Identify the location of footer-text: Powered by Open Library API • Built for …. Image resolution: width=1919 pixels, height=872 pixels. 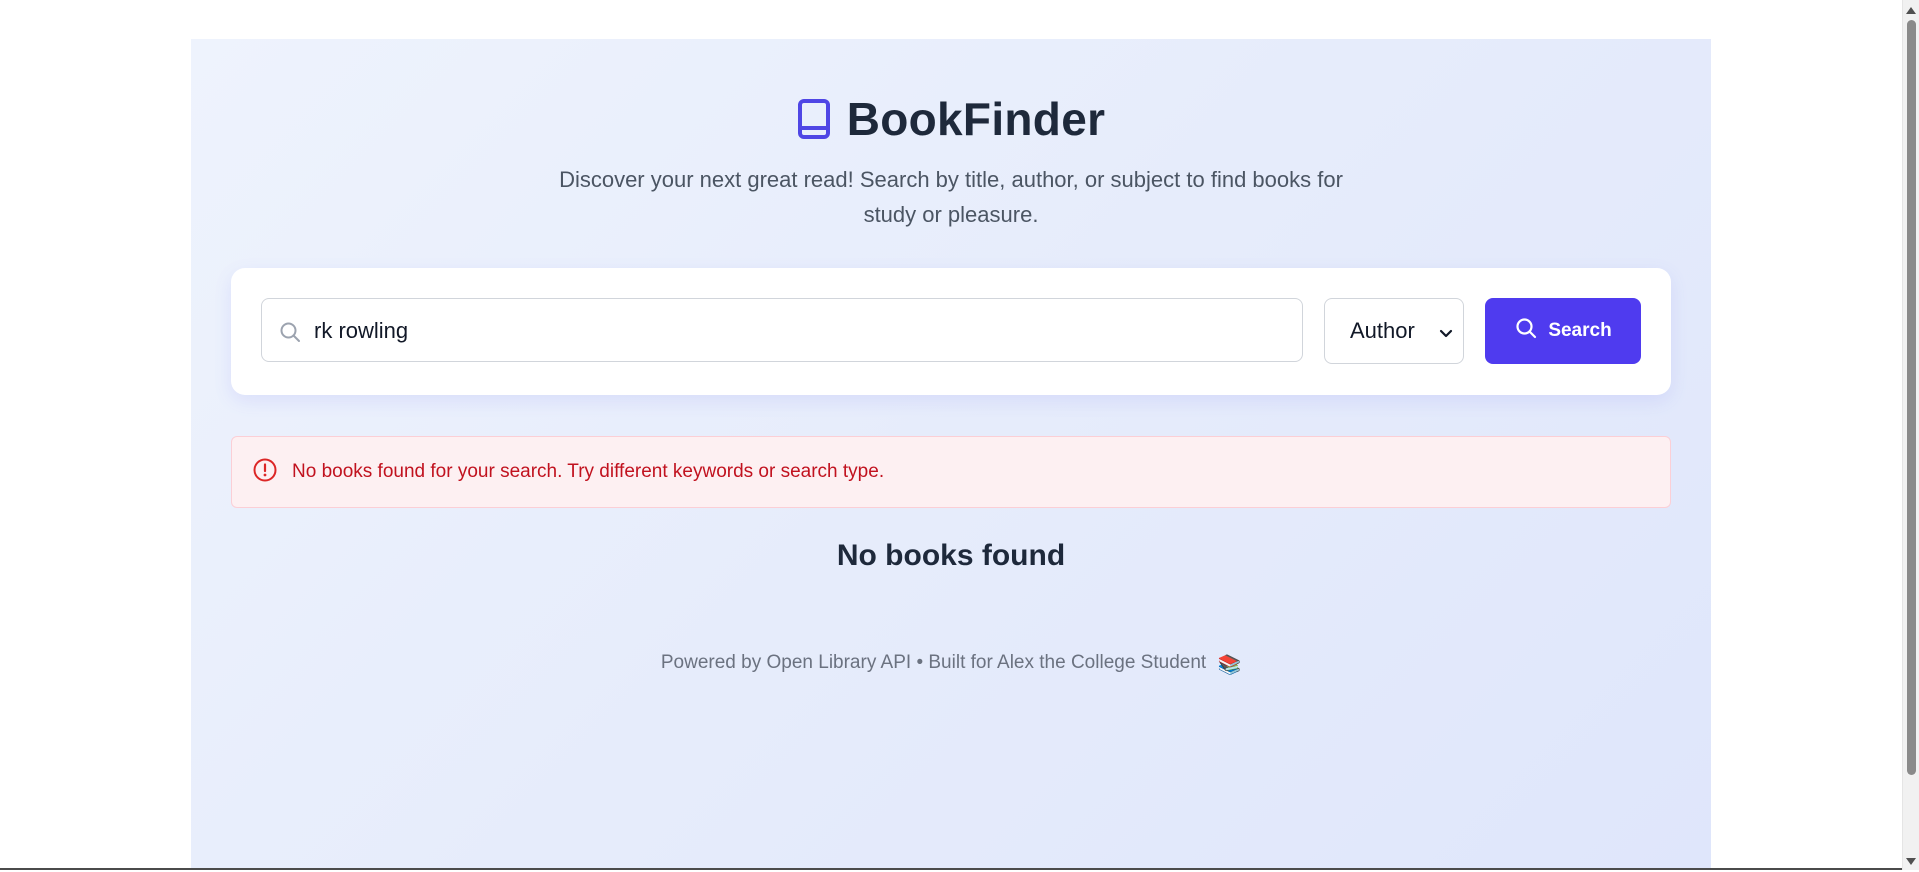
(933, 662).